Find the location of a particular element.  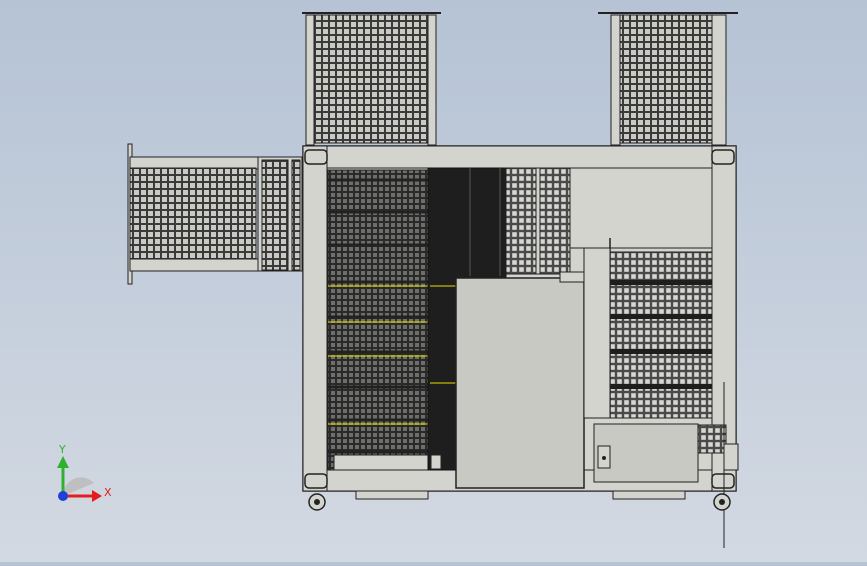

x-arrow-icon is located at coordinates (97, 496).